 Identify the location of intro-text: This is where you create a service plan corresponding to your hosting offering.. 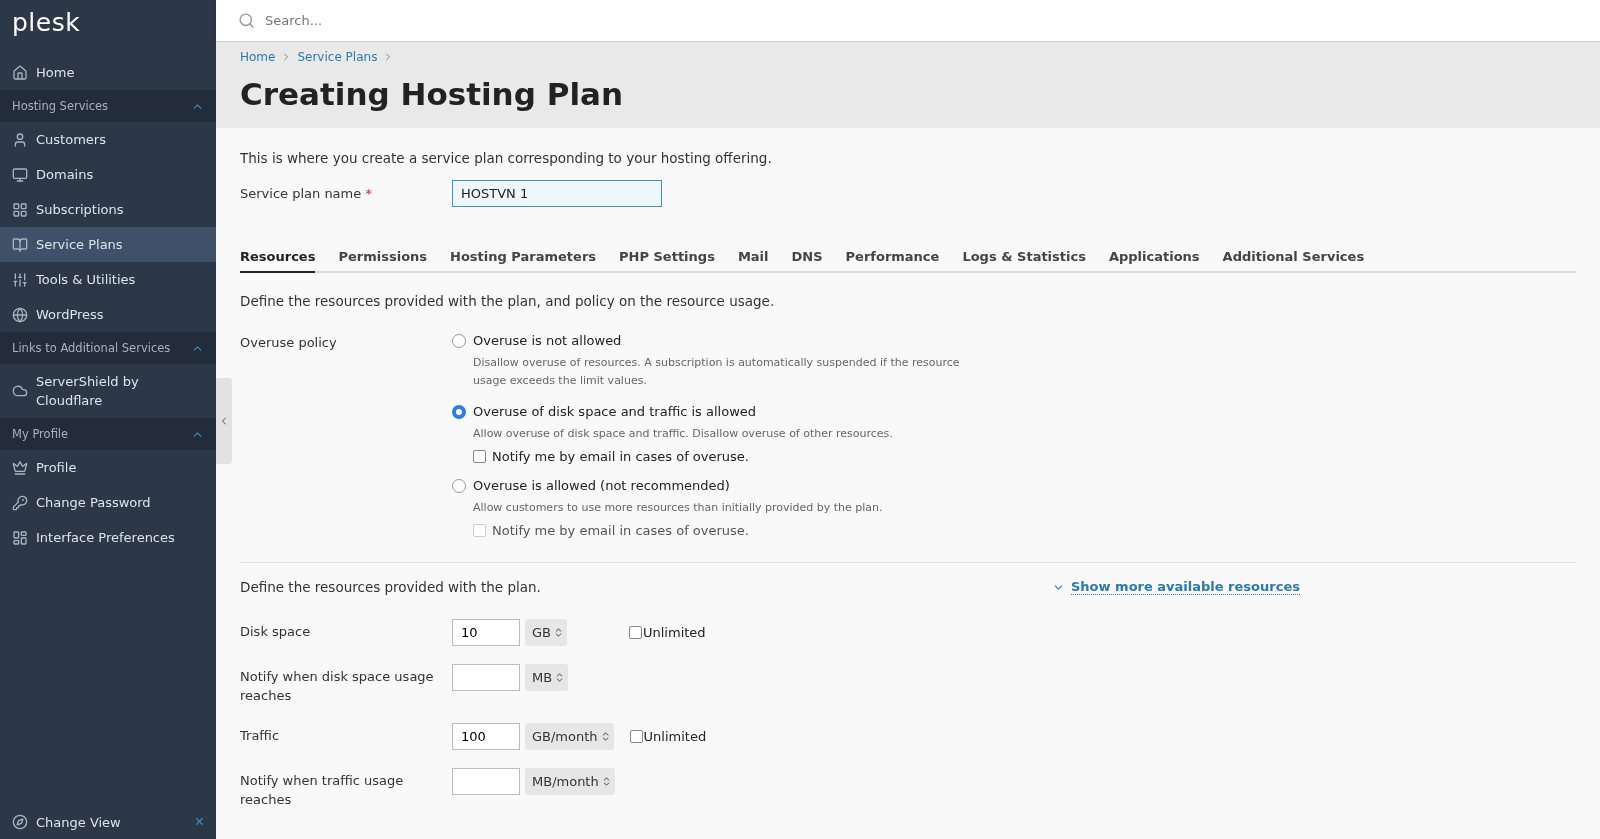
(506, 158).